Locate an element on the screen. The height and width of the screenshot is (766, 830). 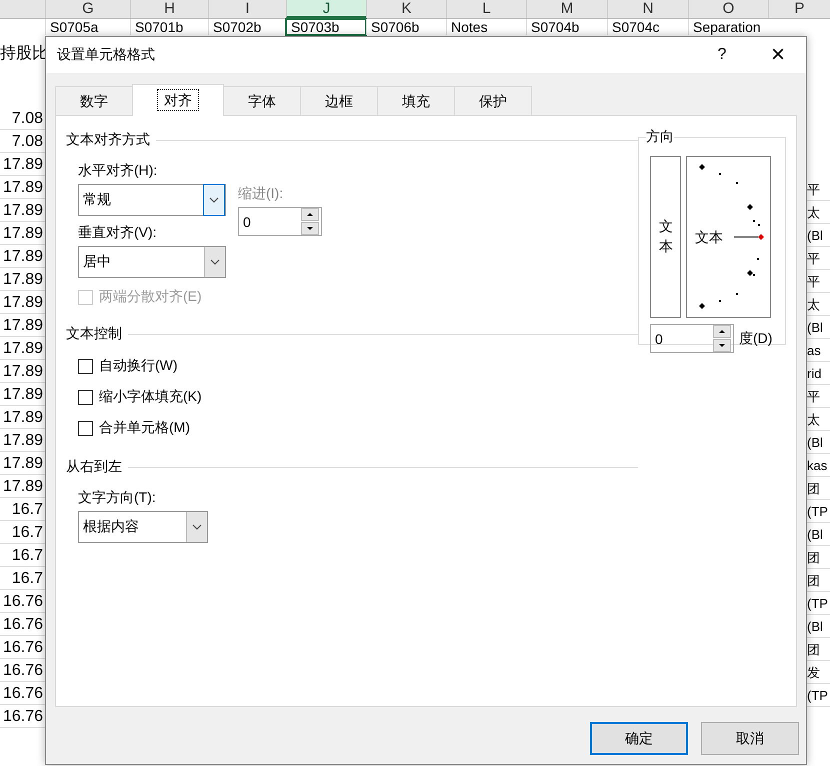
window-title: 设置单元格格式 is located at coordinates (106, 55).